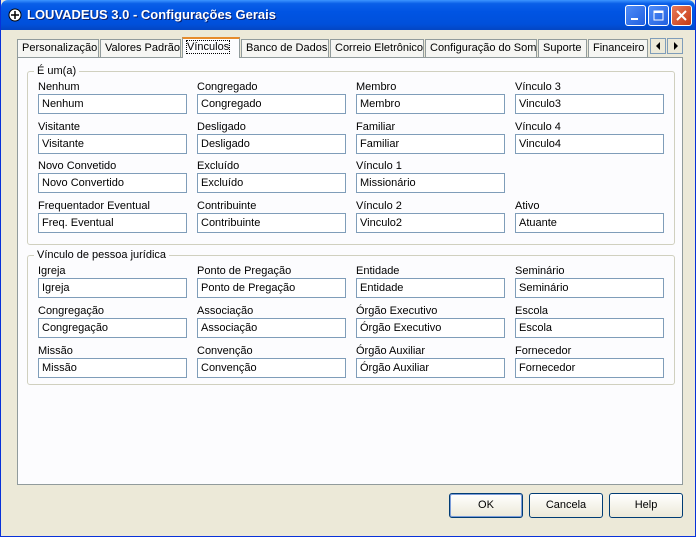 The width and height of the screenshot is (696, 537). What do you see at coordinates (211, 47) in the screenshot?
I see `tab-vinculos: Vínculos` at bounding box center [211, 47].